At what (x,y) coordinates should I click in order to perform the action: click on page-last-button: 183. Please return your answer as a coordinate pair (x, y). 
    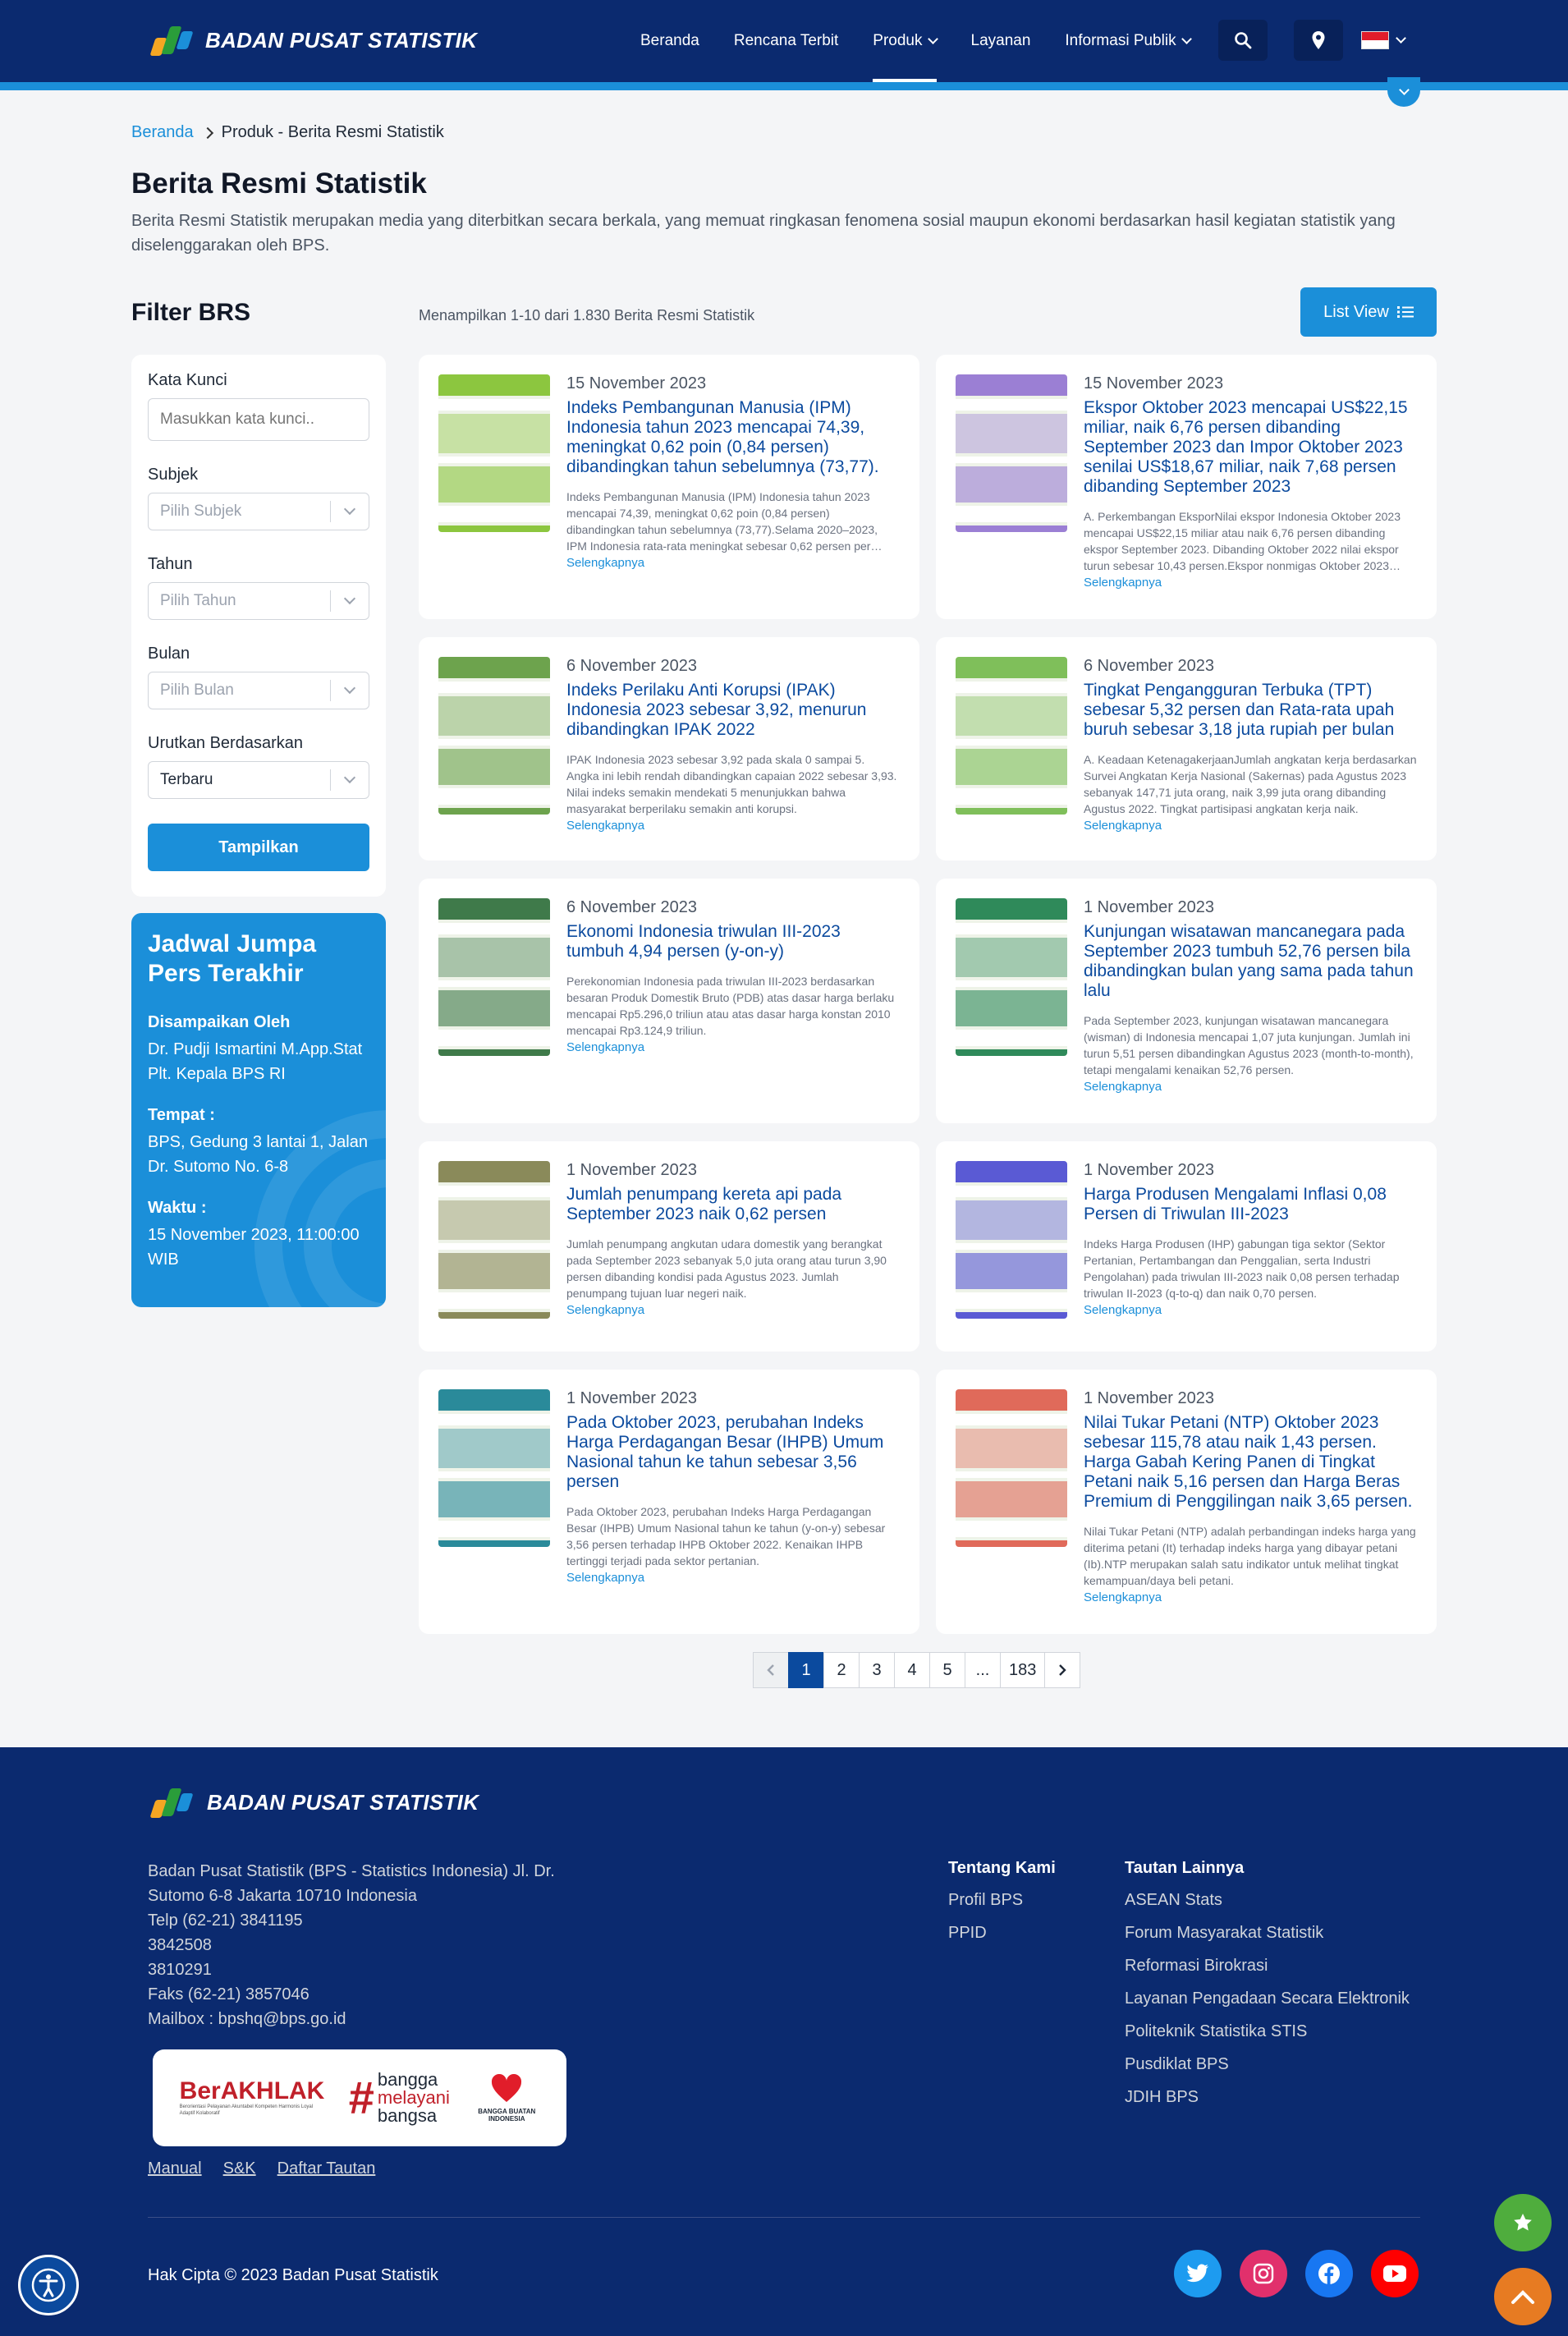
    Looking at the image, I should click on (1023, 1670).